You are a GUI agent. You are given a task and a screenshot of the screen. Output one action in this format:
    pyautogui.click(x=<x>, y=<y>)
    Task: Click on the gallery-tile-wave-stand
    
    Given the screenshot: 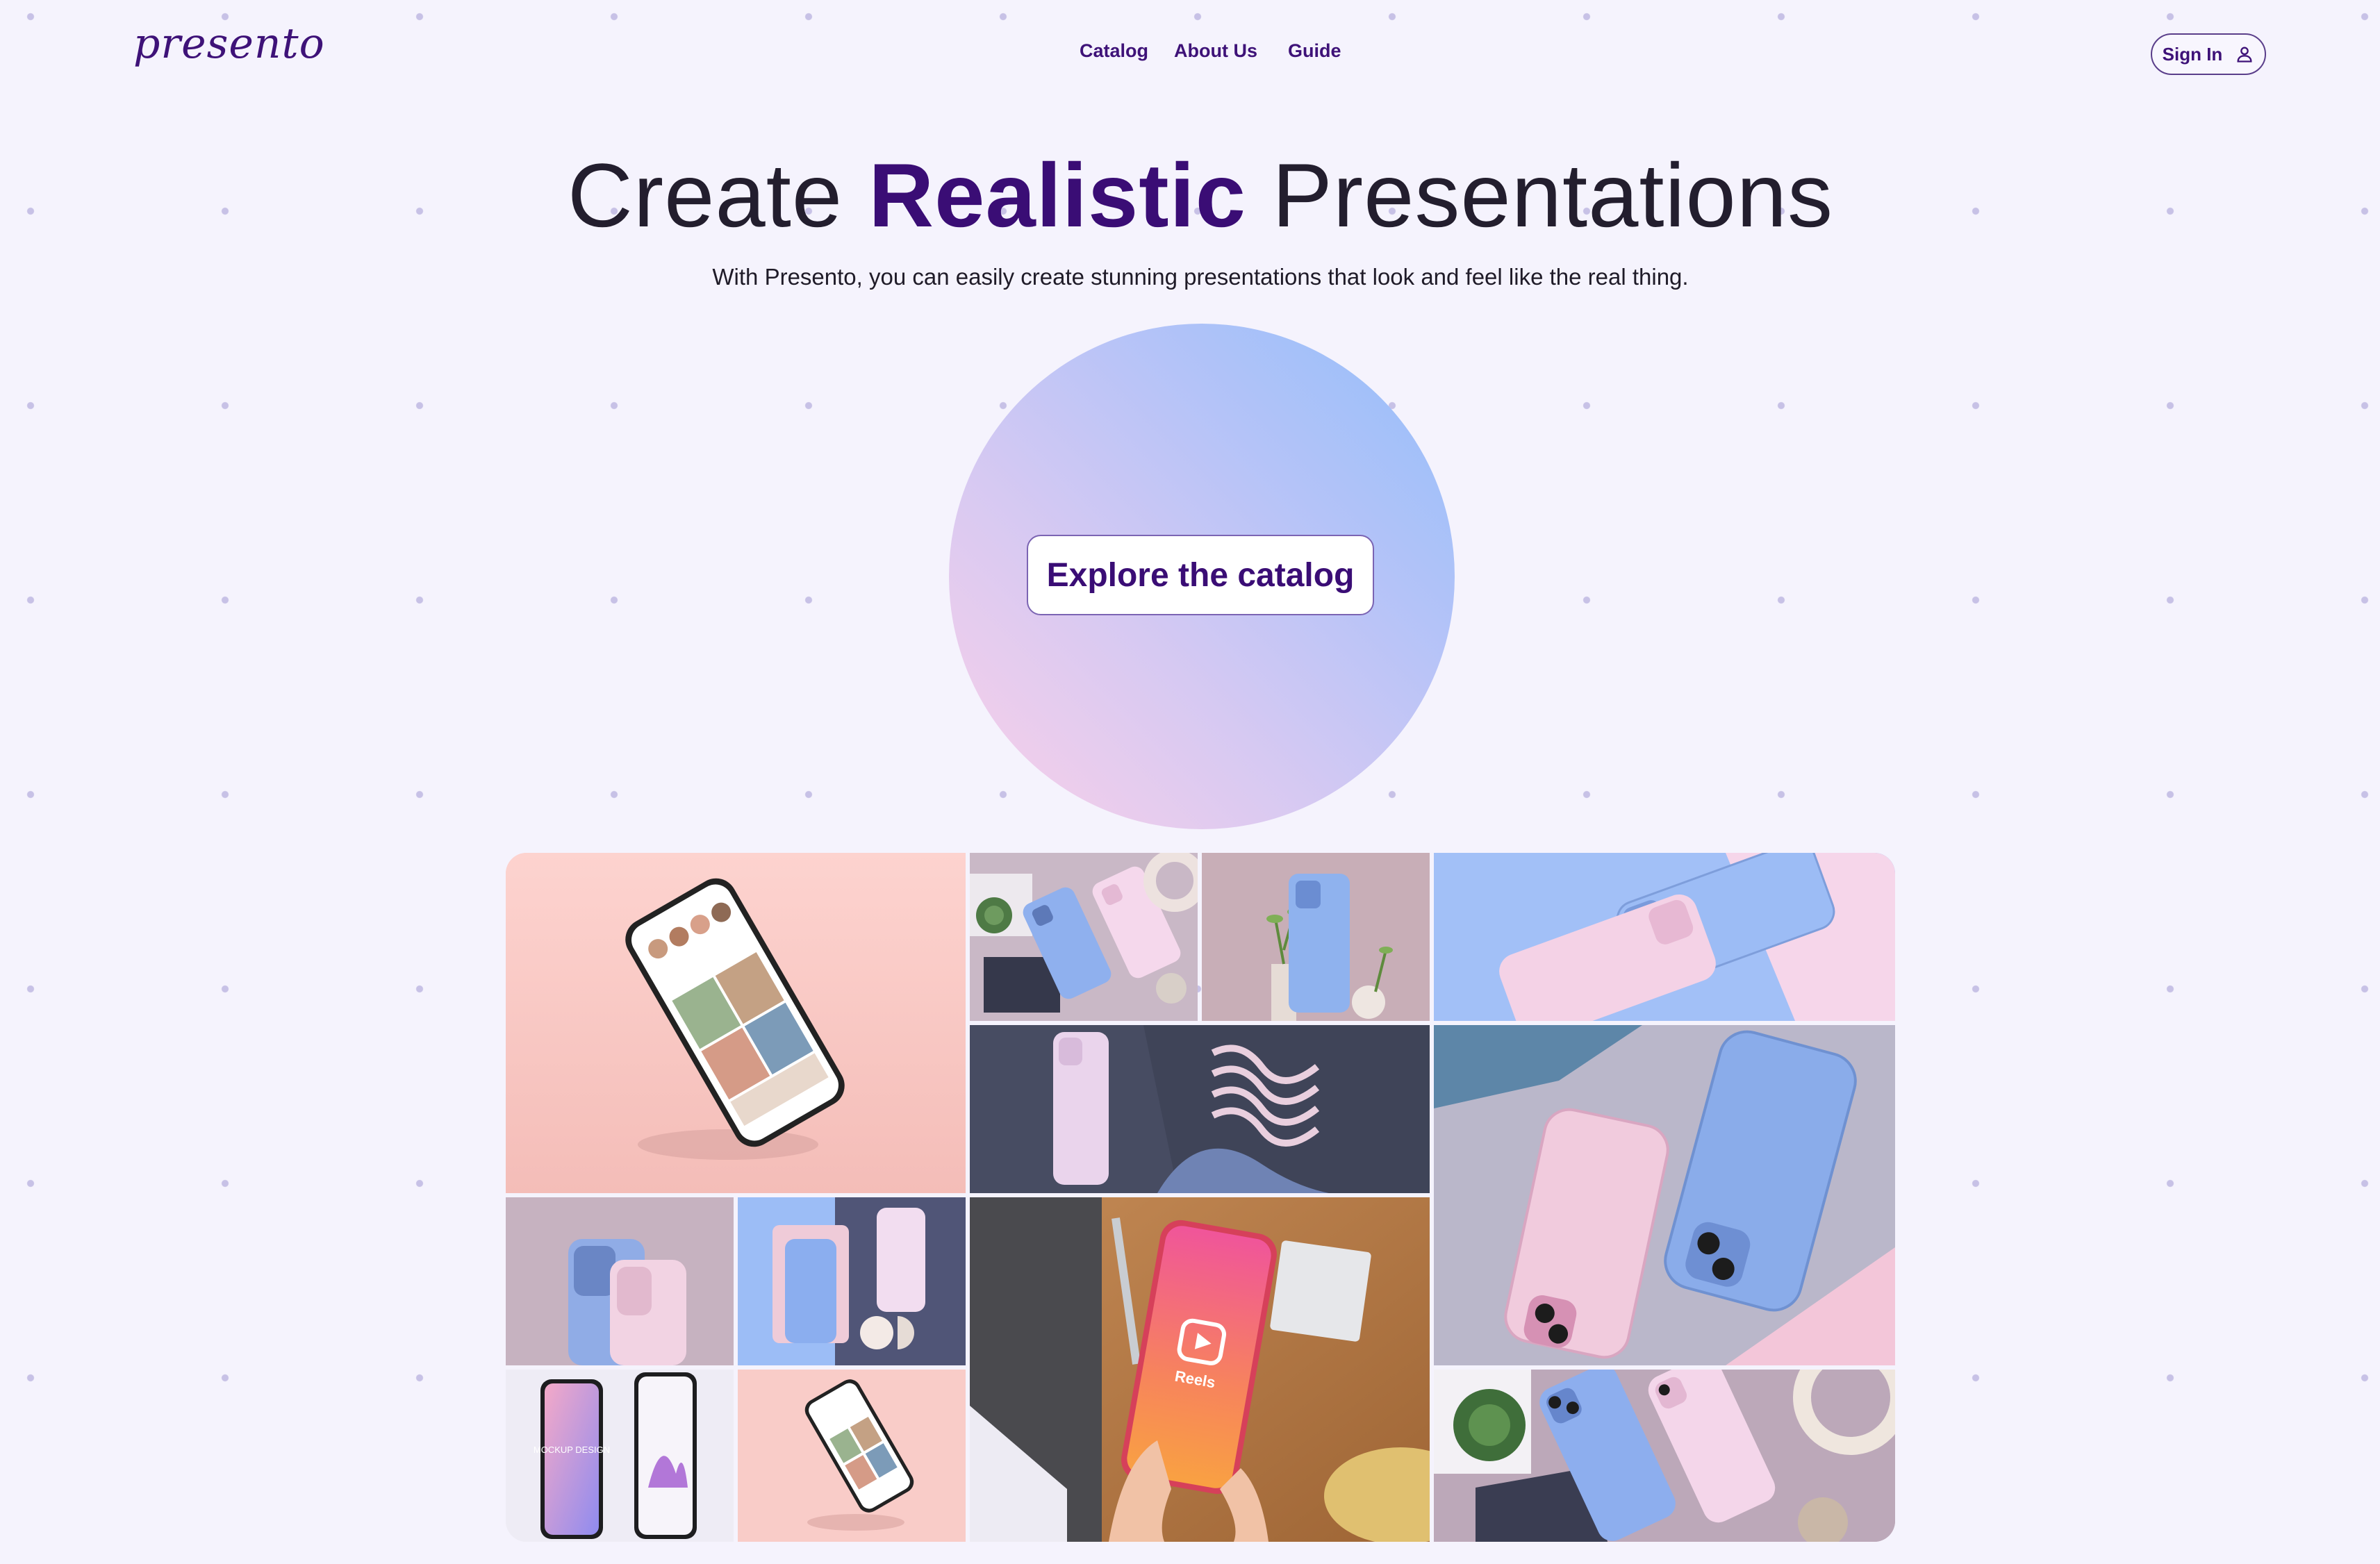 What is the action you would take?
    pyautogui.click(x=852, y=1281)
    